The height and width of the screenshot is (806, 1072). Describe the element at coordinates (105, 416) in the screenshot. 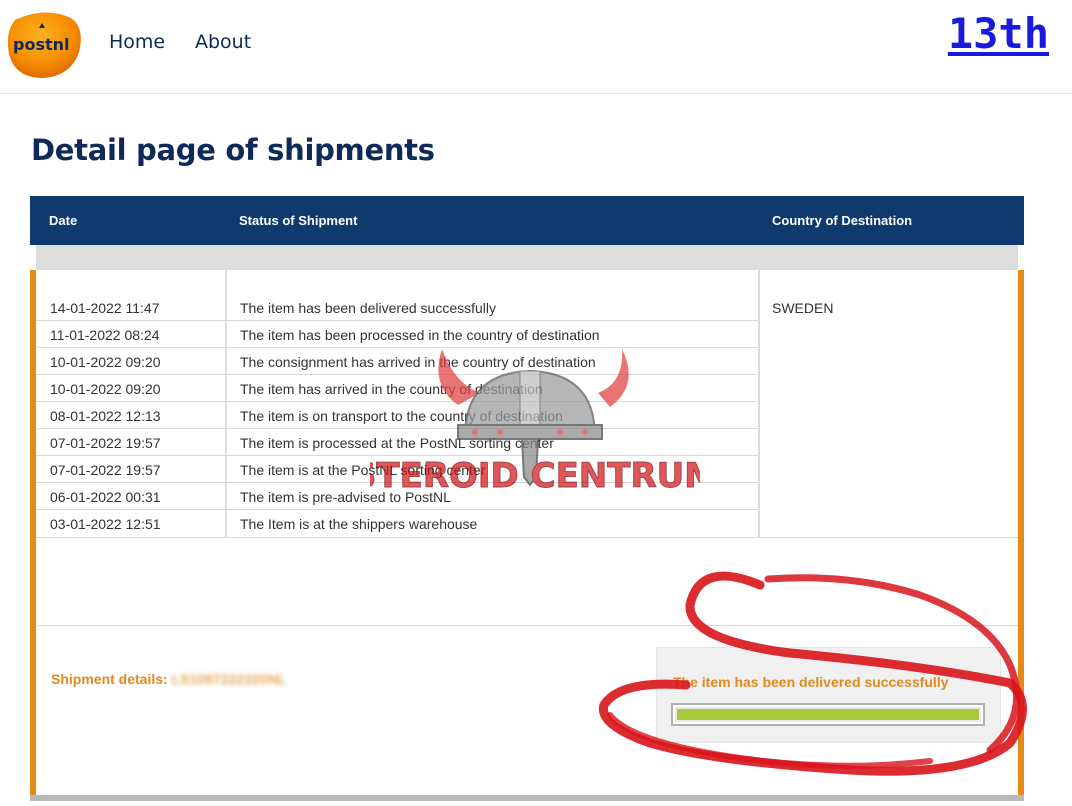

I see `row-date: 08-01-2022 12:13` at that location.